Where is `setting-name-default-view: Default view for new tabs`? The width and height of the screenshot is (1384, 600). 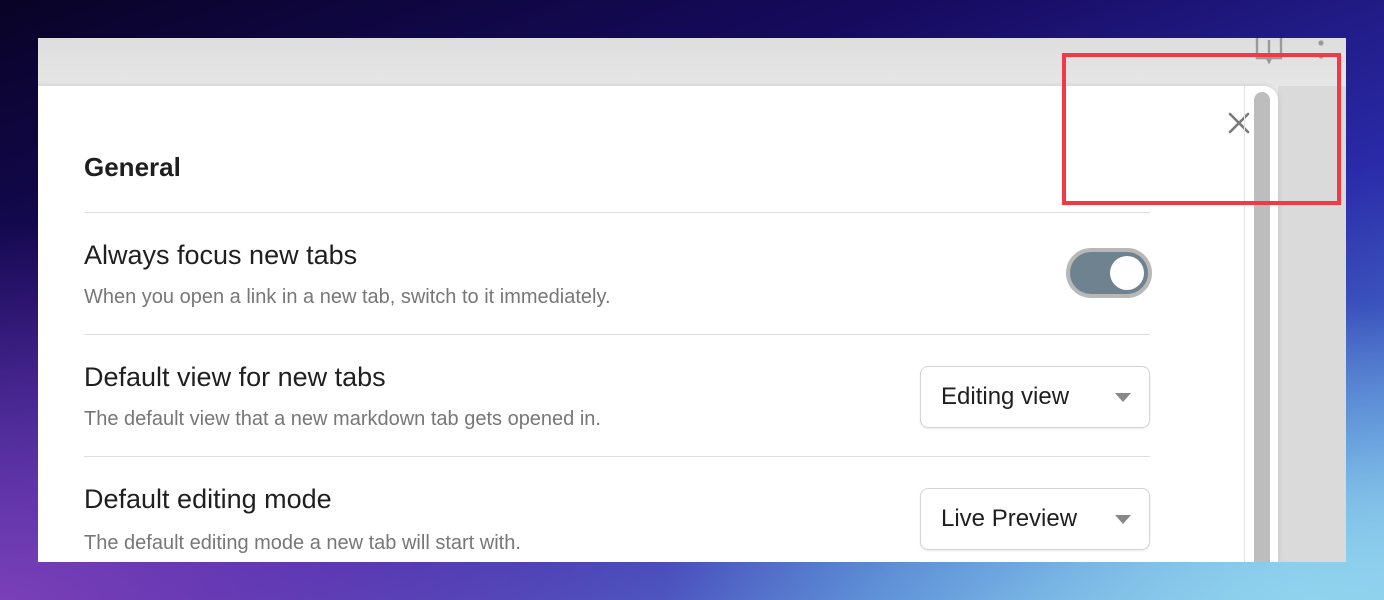
setting-name-default-view: Default view for new tabs is located at coordinates (235, 377).